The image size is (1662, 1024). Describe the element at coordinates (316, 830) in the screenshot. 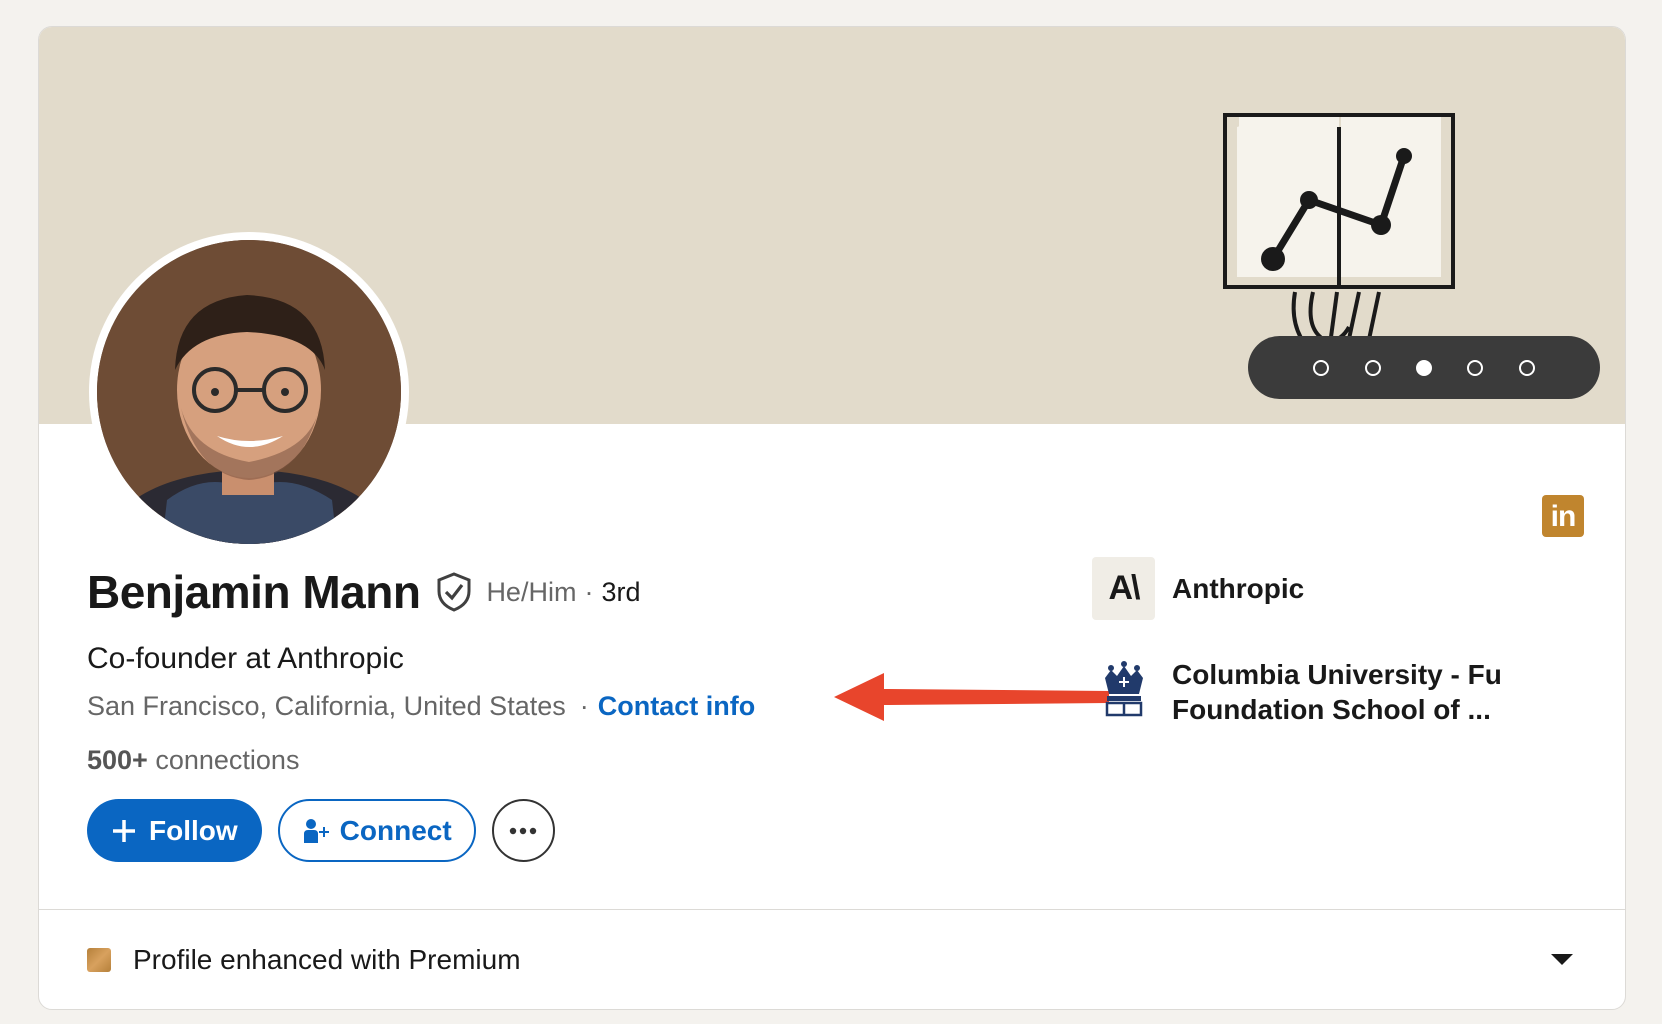

I see `add-person-icon` at that location.